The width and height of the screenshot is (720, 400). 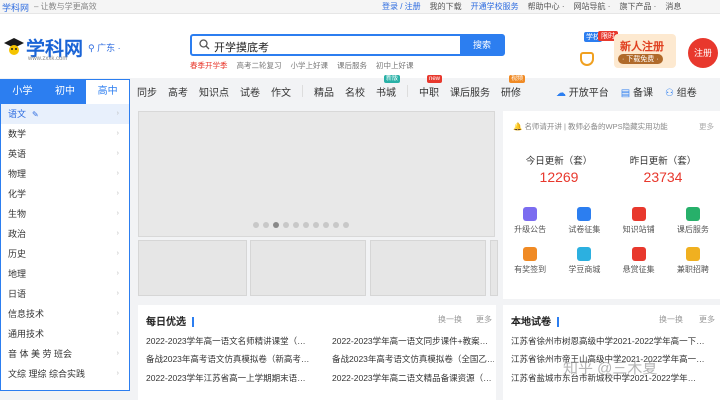 What do you see at coordinates (706, 126) in the screenshot?
I see `notice-more-link: 更多` at bounding box center [706, 126].